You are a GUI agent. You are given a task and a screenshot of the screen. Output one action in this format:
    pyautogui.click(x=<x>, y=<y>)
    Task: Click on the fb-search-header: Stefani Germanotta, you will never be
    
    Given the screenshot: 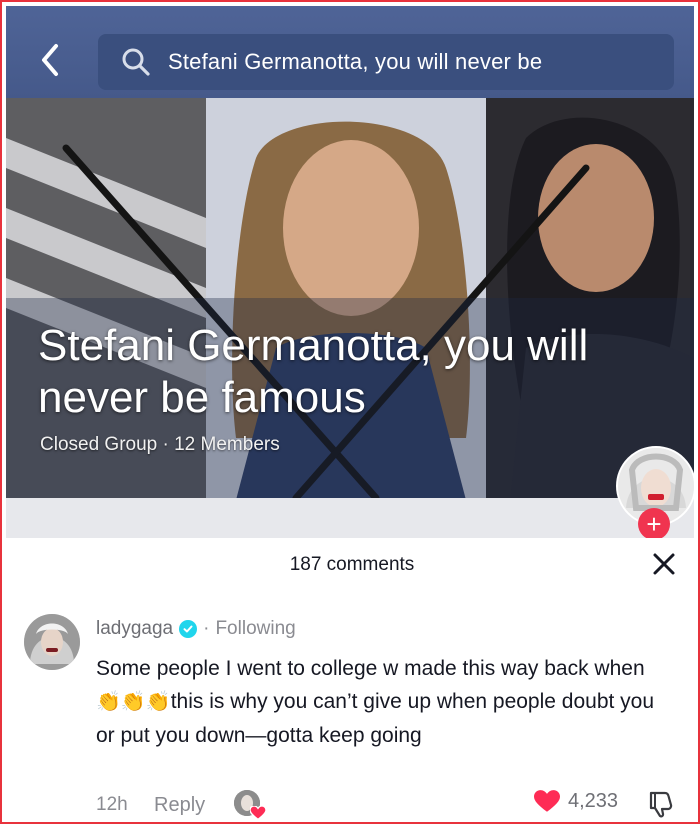 What is the action you would take?
    pyautogui.click(x=350, y=52)
    